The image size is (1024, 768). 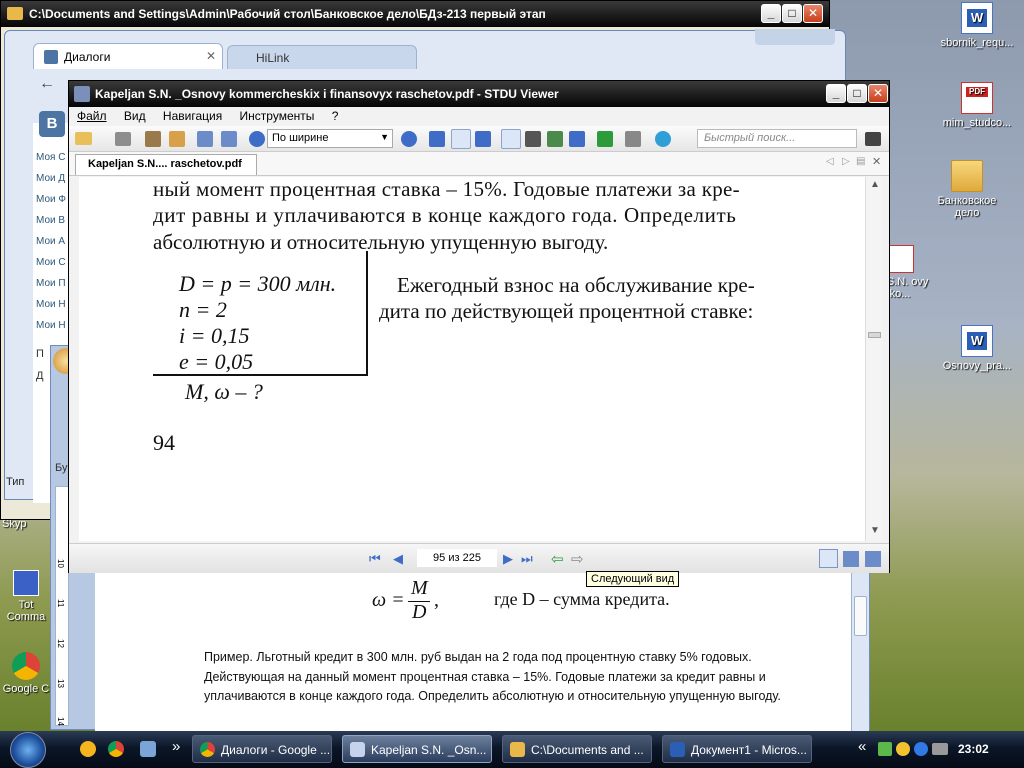 I want to click on side-item: Мои В, so click(x=54, y=225).